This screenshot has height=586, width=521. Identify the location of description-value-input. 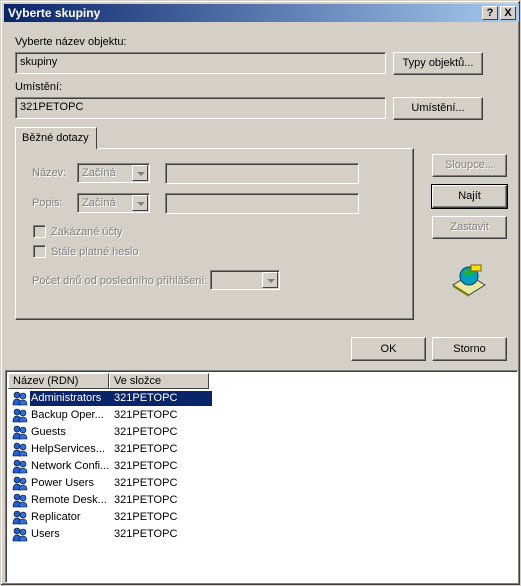
(262, 203).